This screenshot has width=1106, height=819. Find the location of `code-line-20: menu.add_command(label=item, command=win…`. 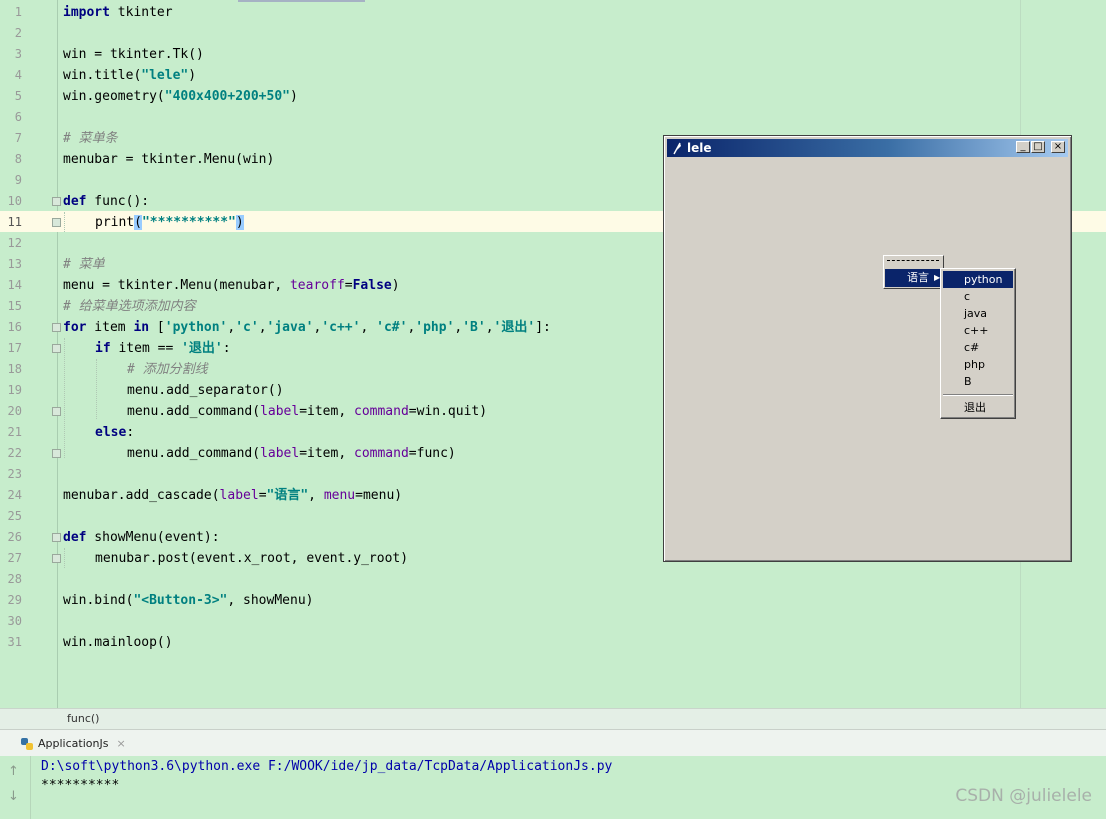

code-line-20: menu.add_command(label=item, command=win… is located at coordinates (307, 411).